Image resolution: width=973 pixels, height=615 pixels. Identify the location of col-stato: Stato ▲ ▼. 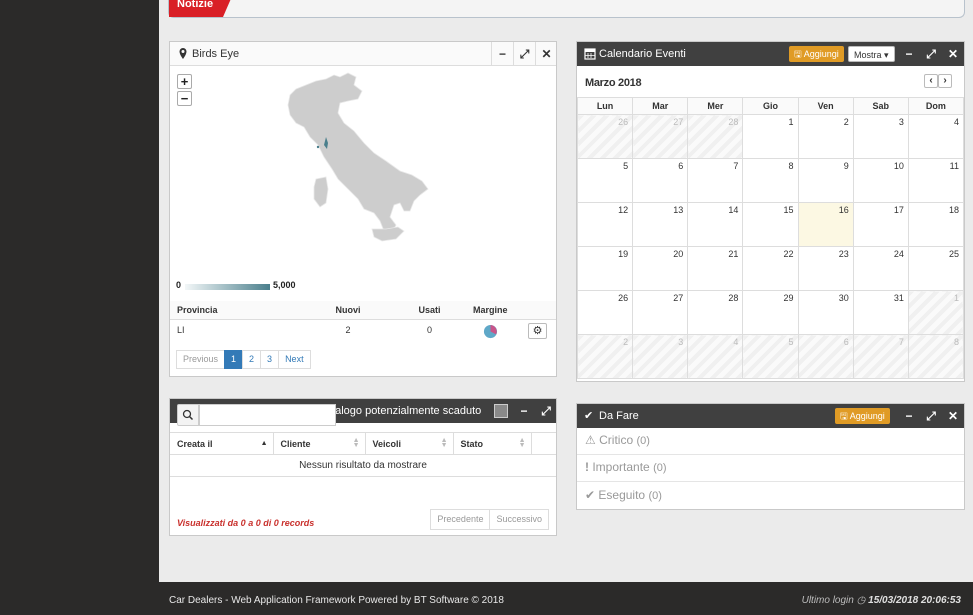
(492, 443).